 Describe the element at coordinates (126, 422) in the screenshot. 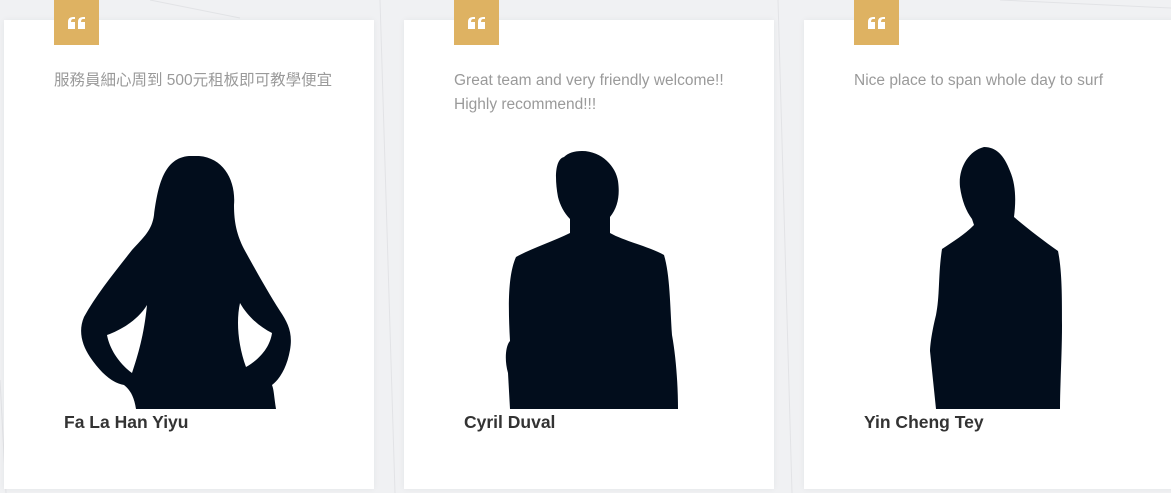

I see `author-name: Fa La Han Yiyu` at that location.